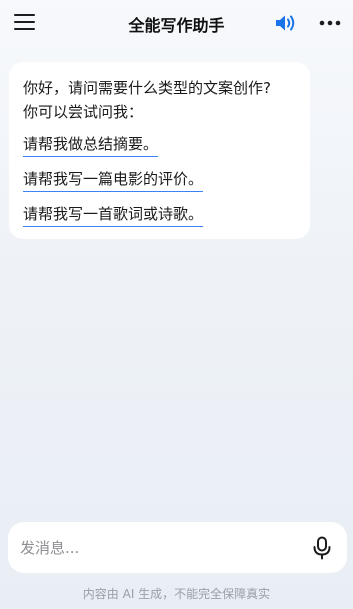  What do you see at coordinates (159, 146) in the screenshot?
I see `suggestion-item: 请帮我做总结摘要。` at bounding box center [159, 146].